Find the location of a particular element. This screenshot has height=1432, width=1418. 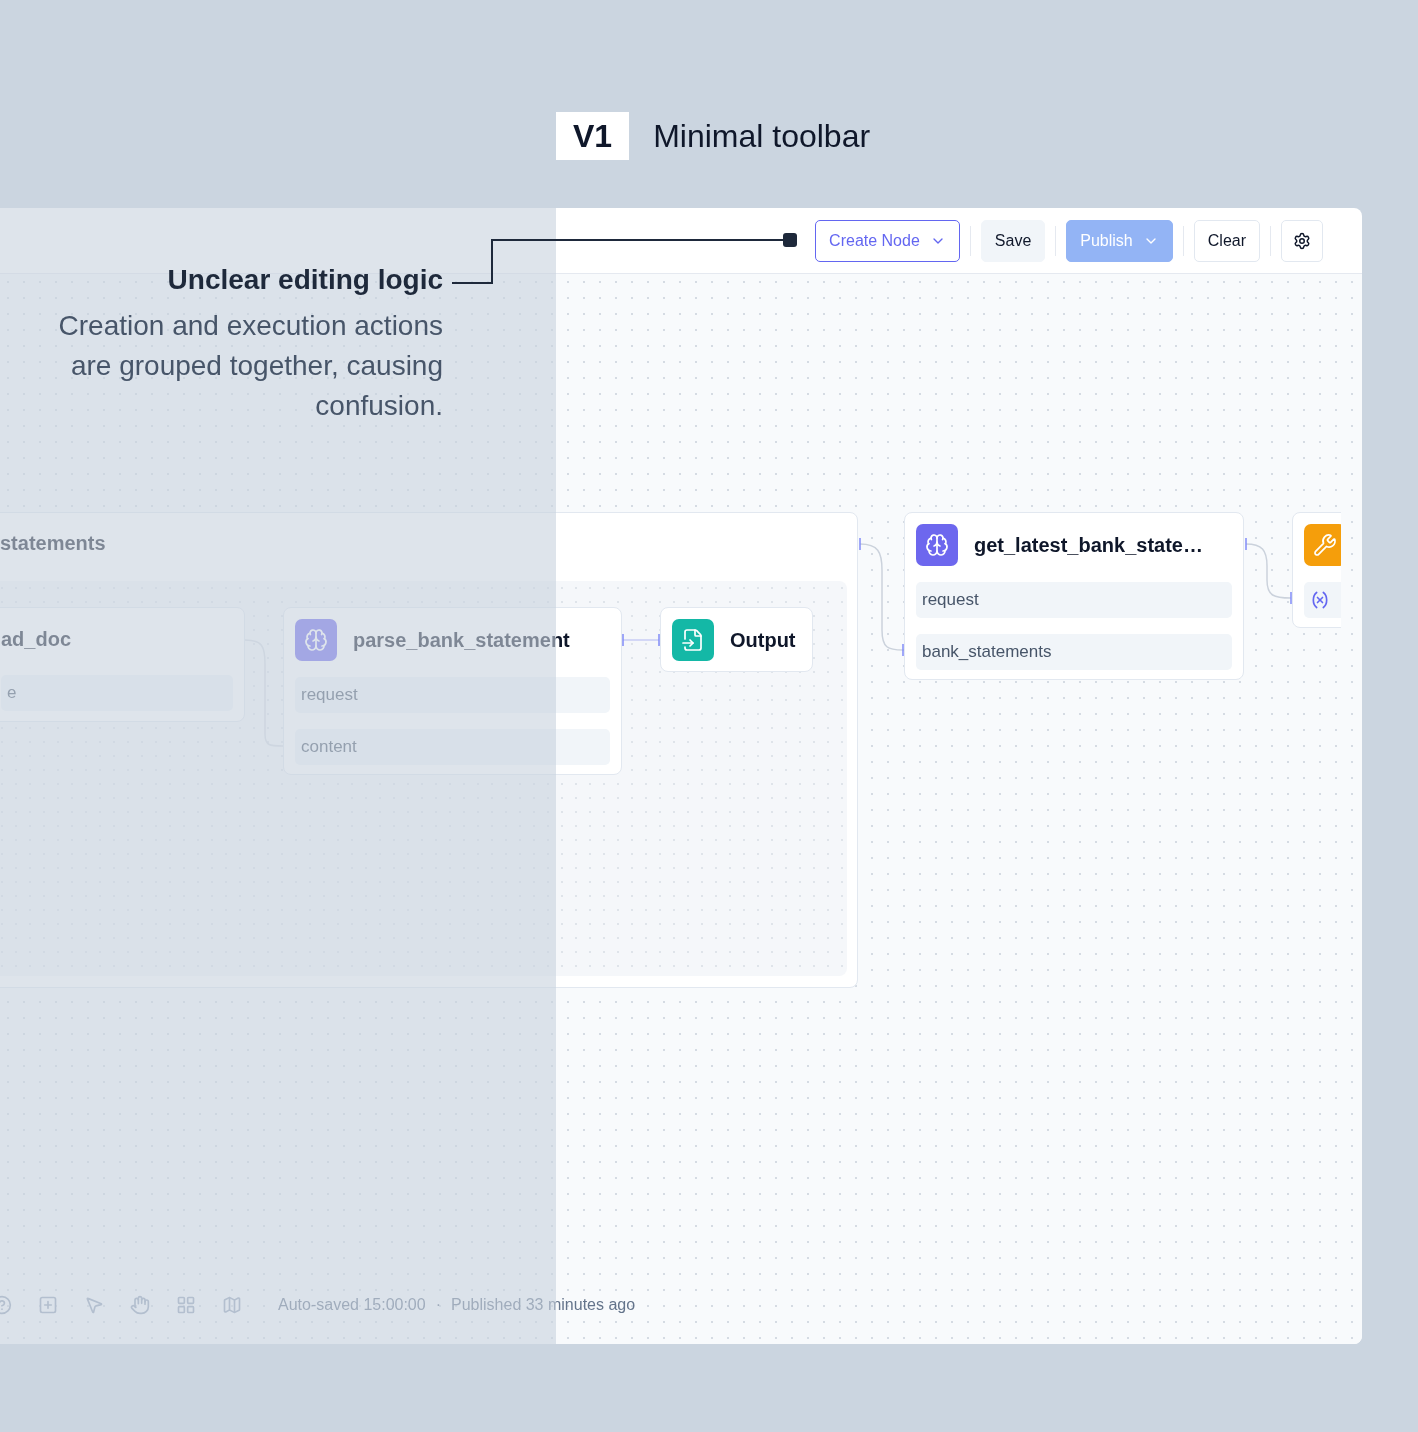

node-title: ad_doc is located at coordinates (36, 639).